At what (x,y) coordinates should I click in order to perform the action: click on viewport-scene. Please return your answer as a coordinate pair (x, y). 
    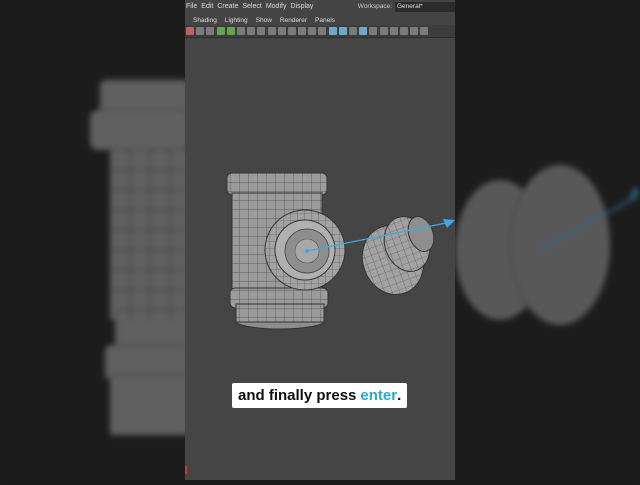
    Looking at the image, I should click on (340, 251).